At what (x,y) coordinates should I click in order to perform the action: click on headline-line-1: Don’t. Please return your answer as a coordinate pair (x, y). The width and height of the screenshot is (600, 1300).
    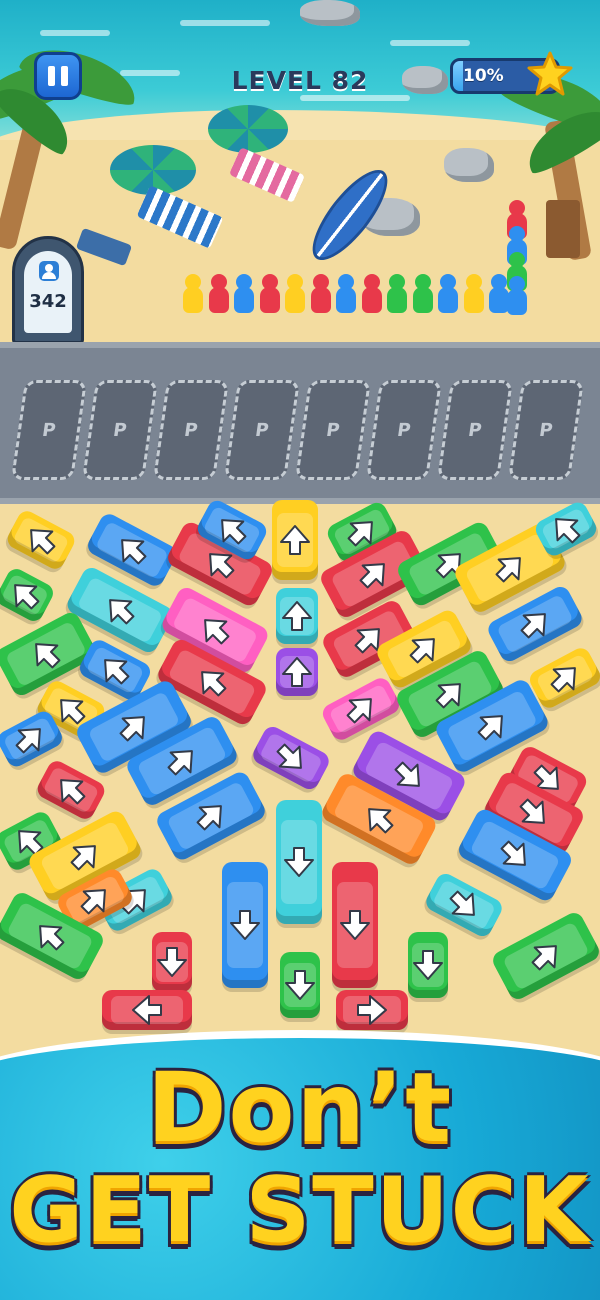
    Looking at the image, I should click on (300, 1108).